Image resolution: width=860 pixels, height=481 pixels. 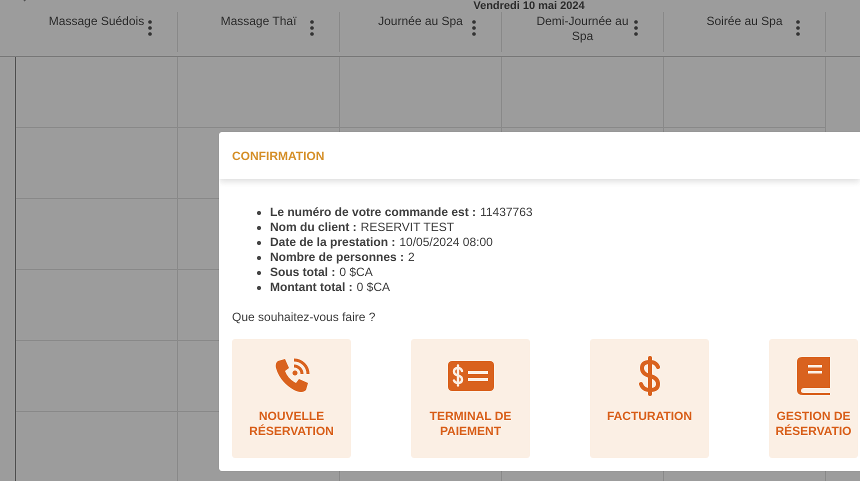 I want to click on action-prompt: Que souhaitez-vous faire ?, so click(x=304, y=317).